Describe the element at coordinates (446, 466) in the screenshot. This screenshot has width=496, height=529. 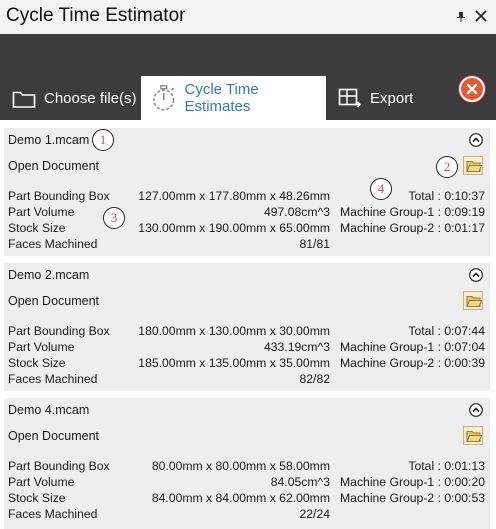
I see `total-time: Total : 0:01:13` at that location.